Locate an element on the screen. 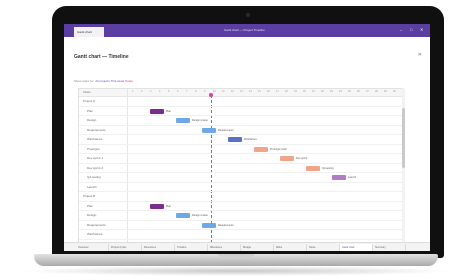  timeline-tick: 5 is located at coordinates (169, 91).